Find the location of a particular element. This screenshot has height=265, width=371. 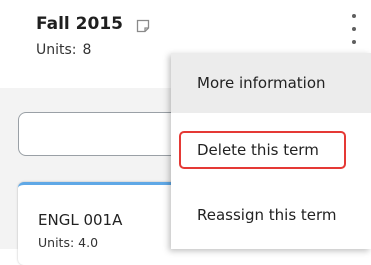

units-label: Units: is located at coordinates (56, 50).